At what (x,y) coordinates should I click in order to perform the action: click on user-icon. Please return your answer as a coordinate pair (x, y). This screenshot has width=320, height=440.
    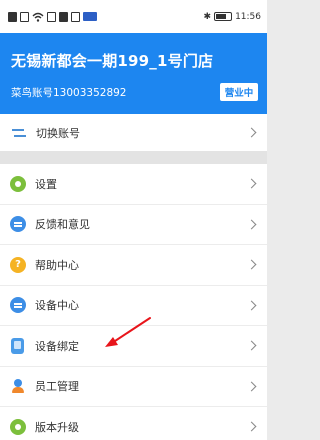
    Looking at the image, I should click on (18, 386).